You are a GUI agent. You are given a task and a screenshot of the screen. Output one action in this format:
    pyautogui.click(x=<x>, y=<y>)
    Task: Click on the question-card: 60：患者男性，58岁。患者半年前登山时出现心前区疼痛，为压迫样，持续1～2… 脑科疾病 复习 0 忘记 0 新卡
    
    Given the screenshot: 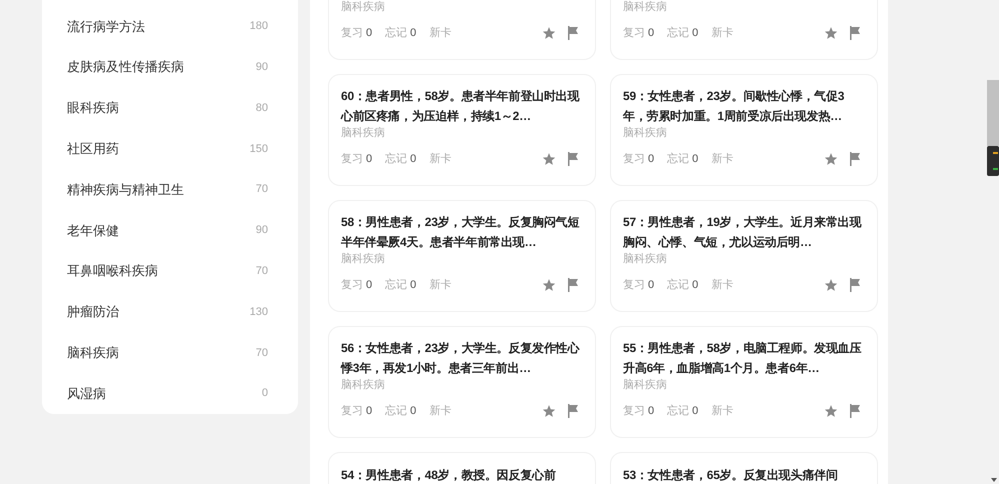 What is the action you would take?
    pyautogui.click(x=462, y=130)
    